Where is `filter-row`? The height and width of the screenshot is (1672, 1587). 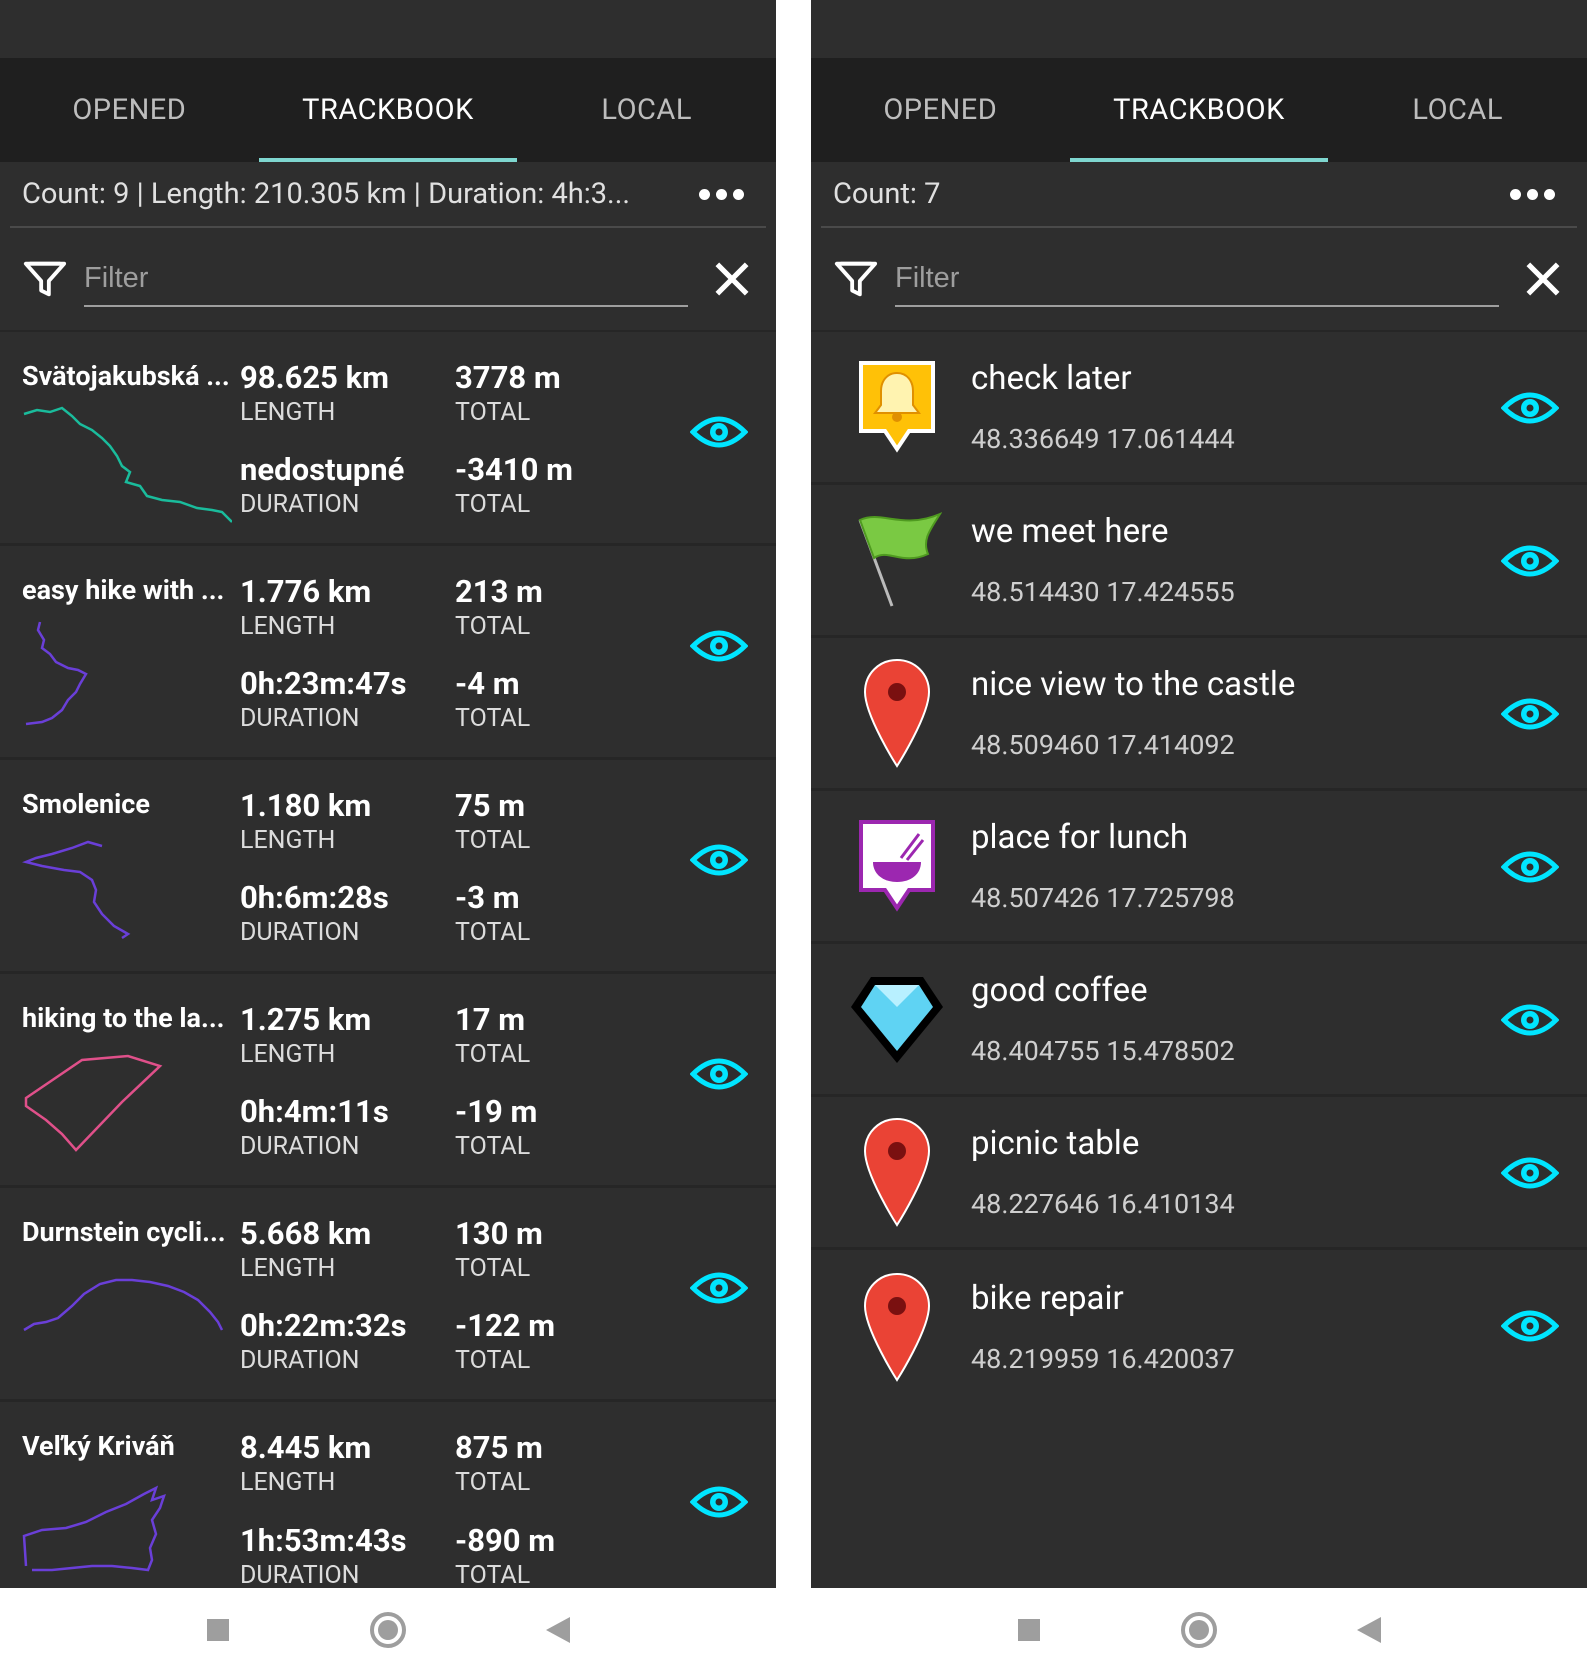
filter-row is located at coordinates (388, 280).